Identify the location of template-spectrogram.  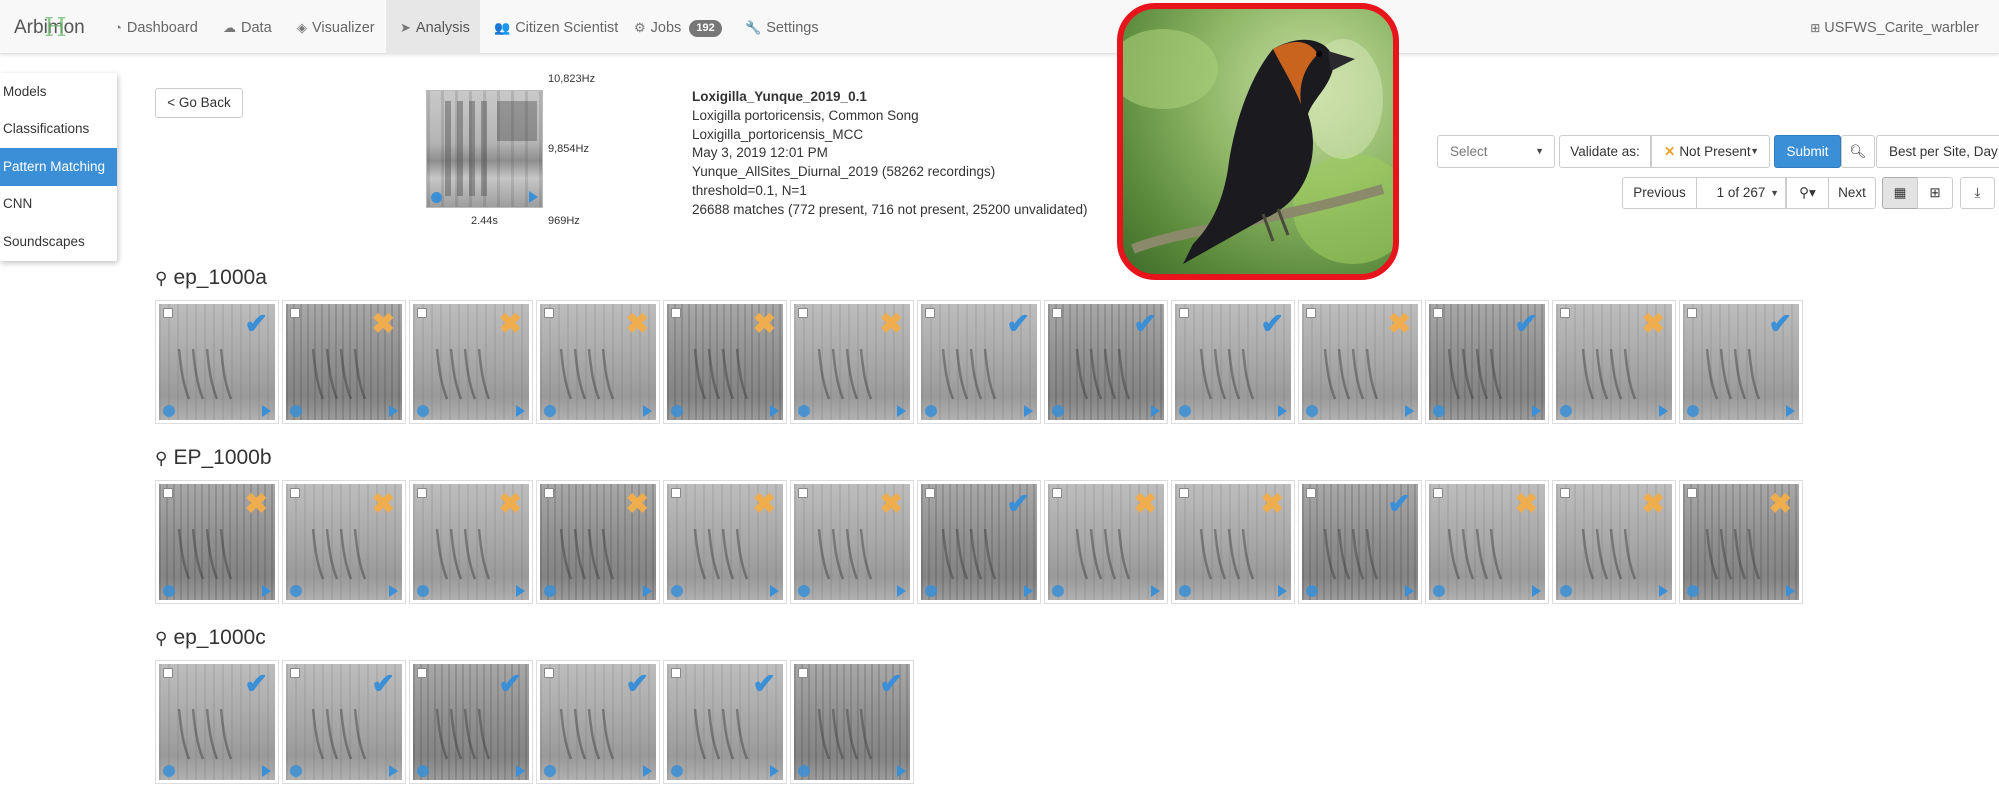
(484, 149).